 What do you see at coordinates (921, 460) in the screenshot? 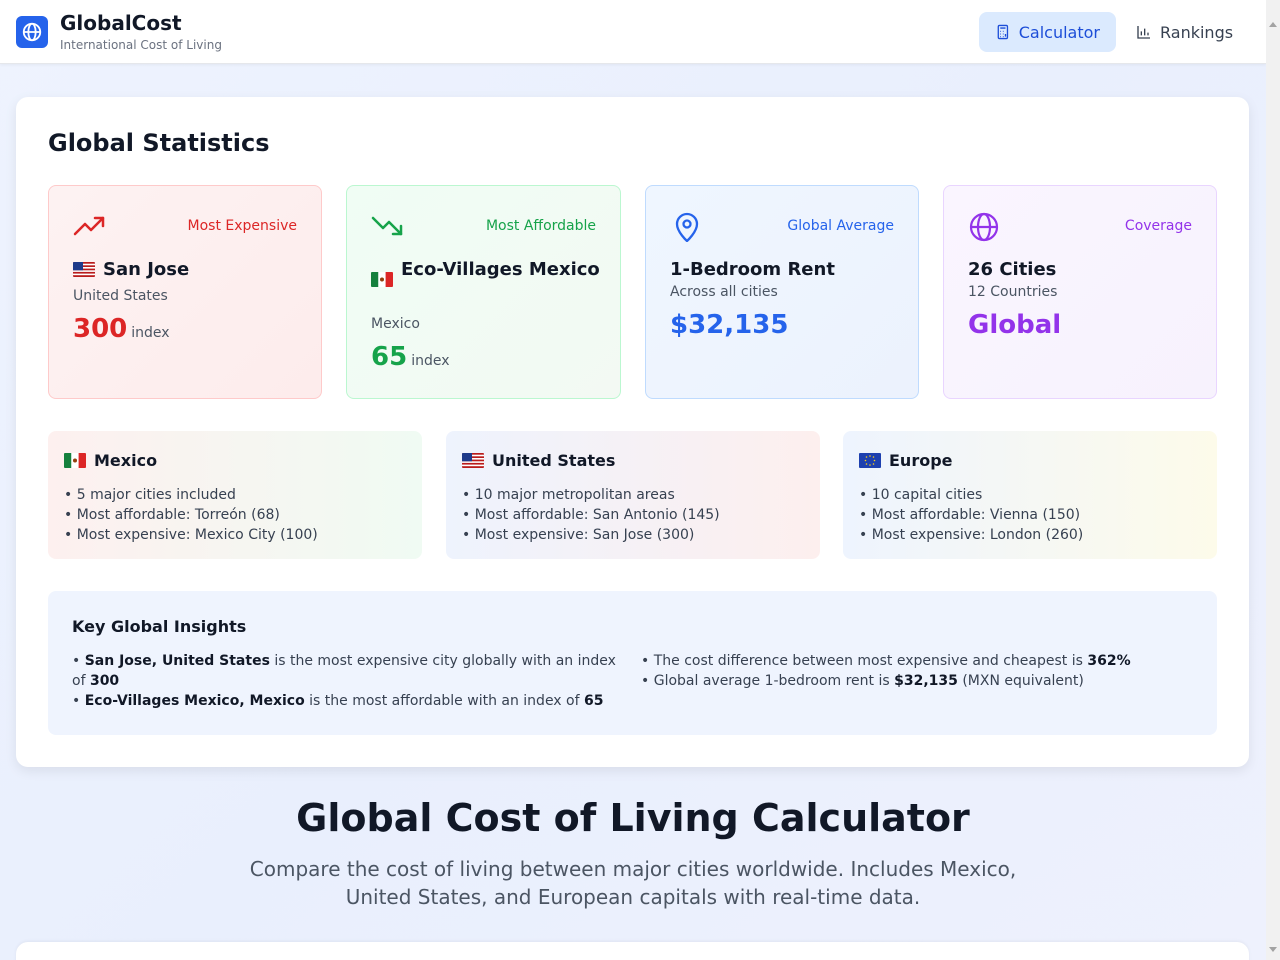
I see `region-name: Europe` at bounding box center [921, 460].